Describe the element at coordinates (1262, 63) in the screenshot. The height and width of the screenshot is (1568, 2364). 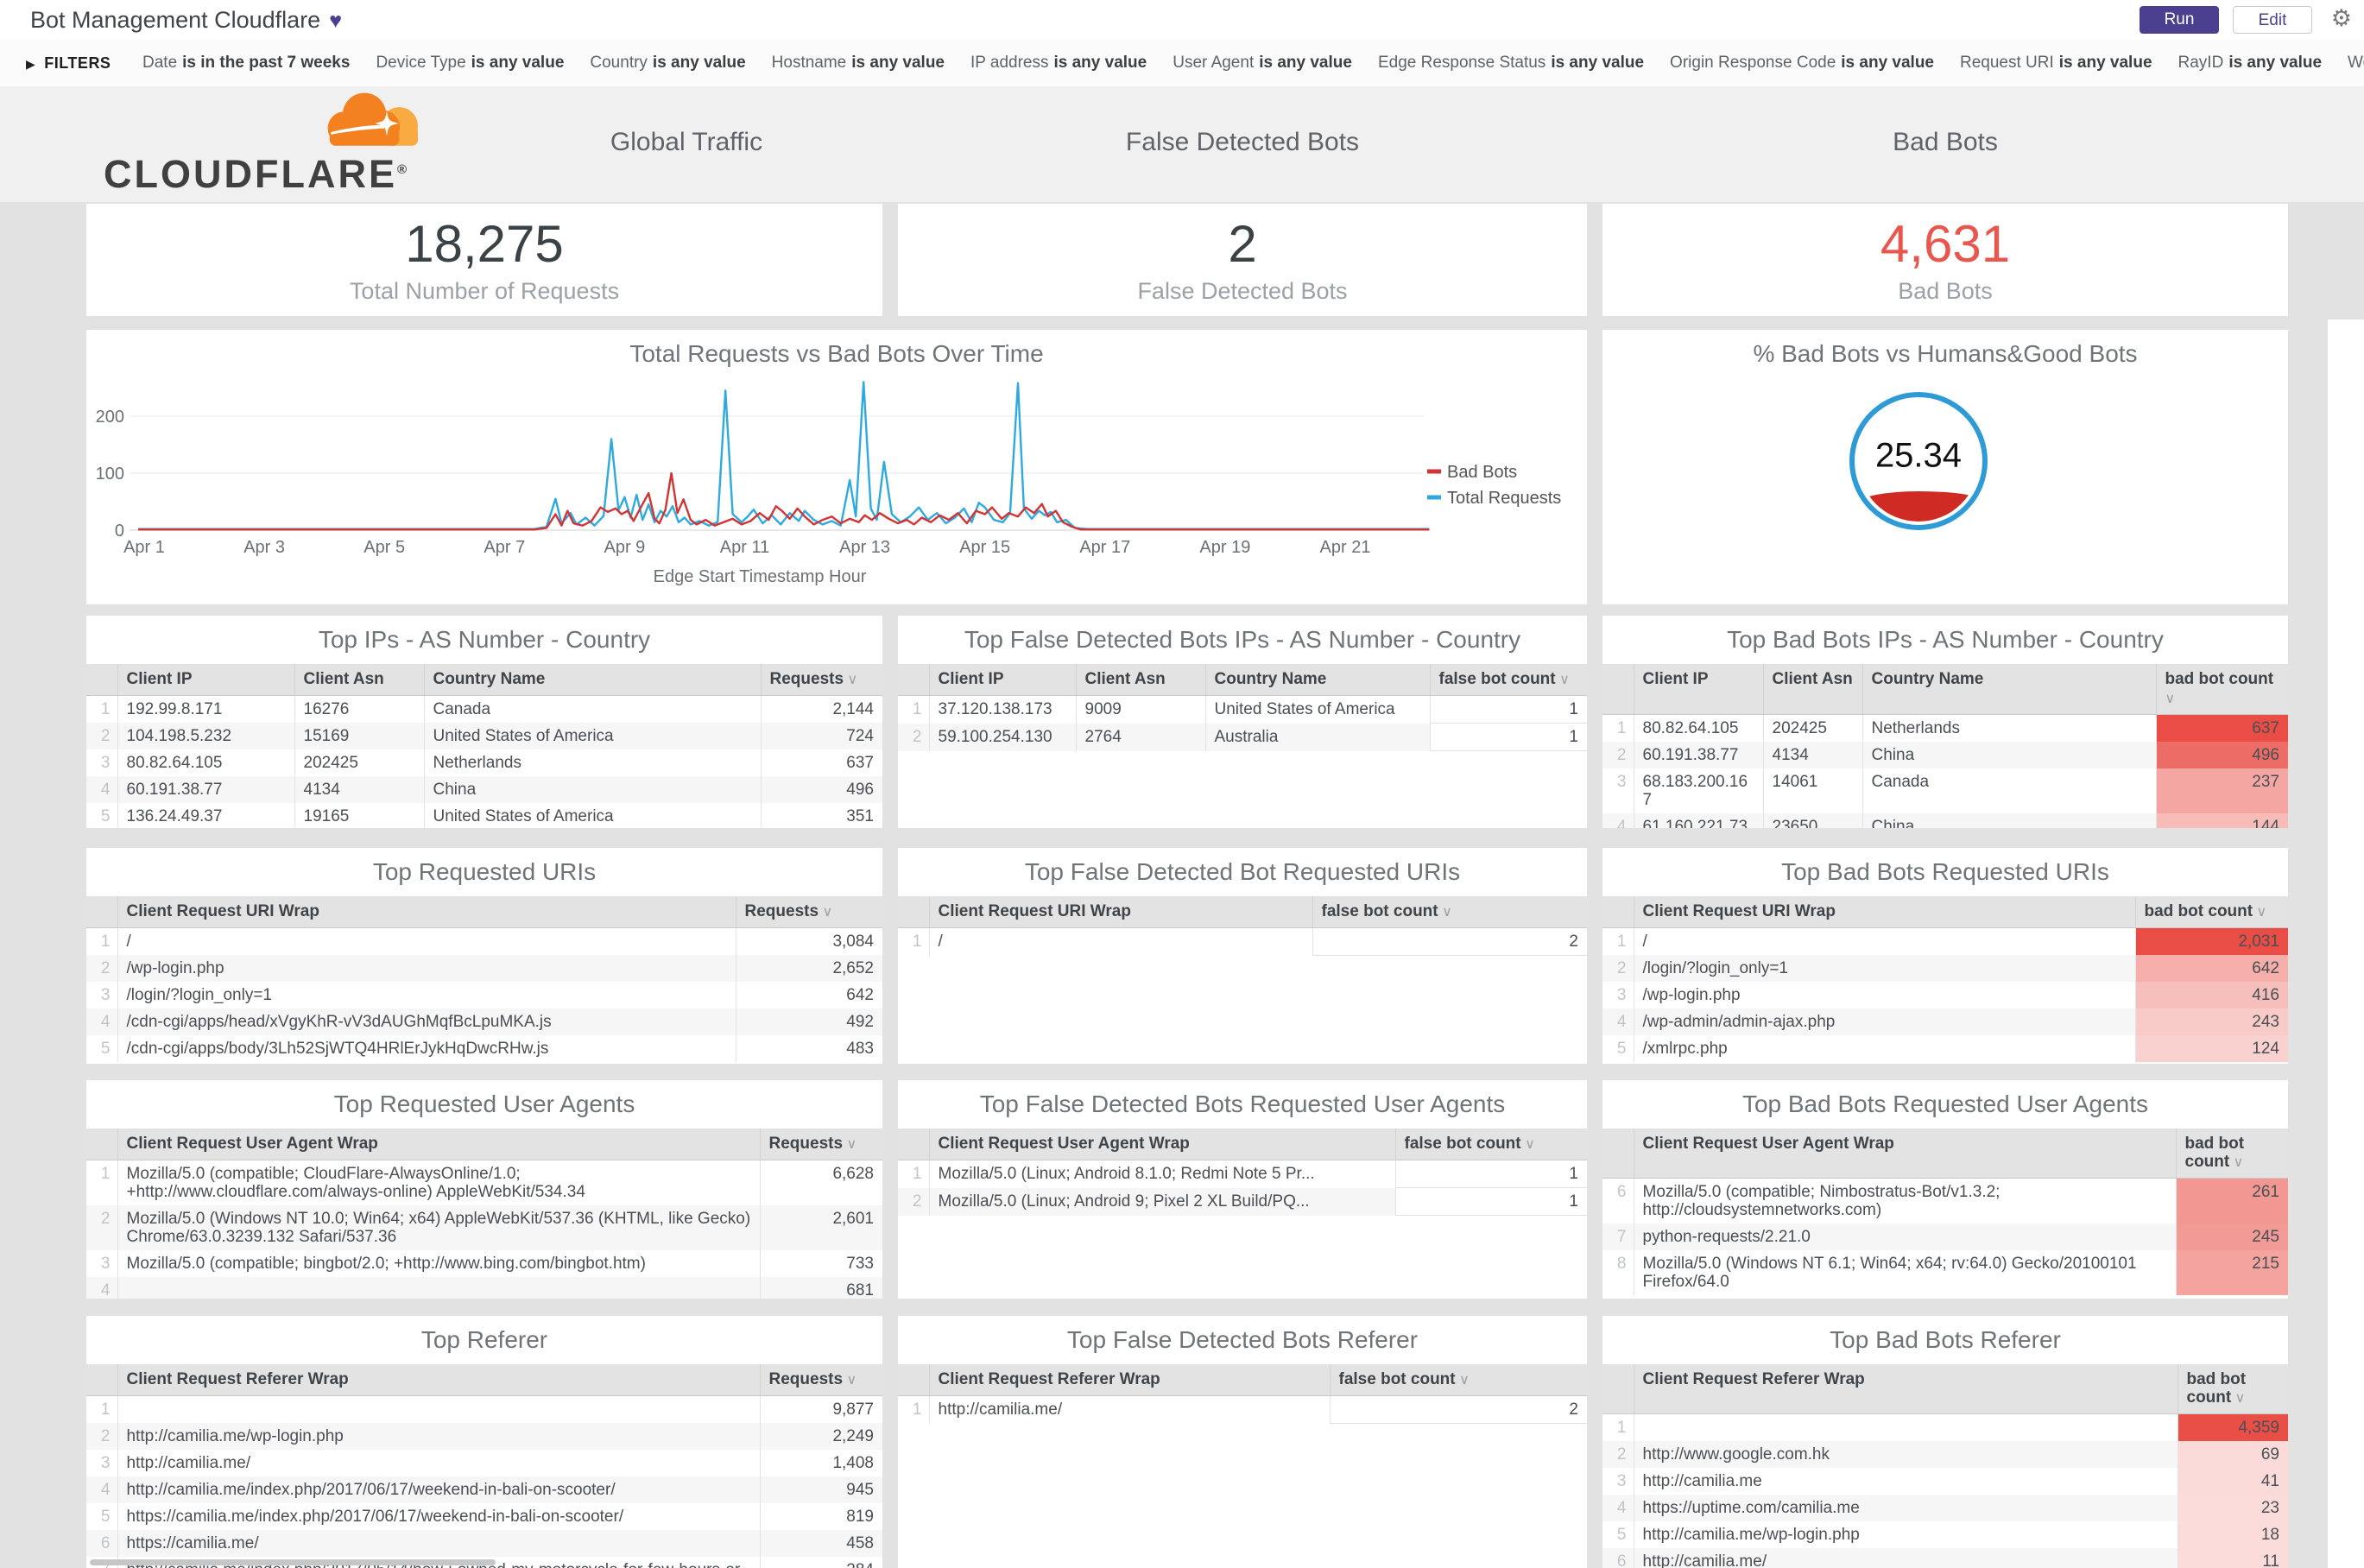
I see `filter-item: User Agent is any value` at that location.